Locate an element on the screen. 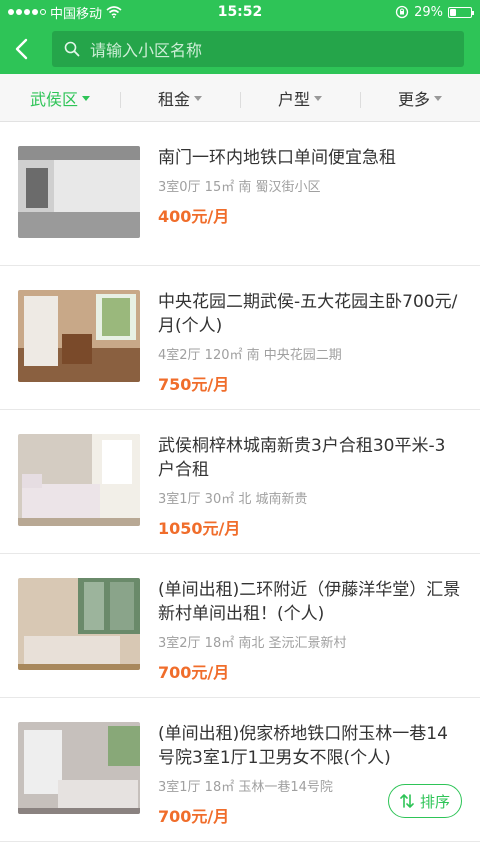 The height and width of the screenshot is (854, 480). wifi-icon is located at coordinates (114, 12).